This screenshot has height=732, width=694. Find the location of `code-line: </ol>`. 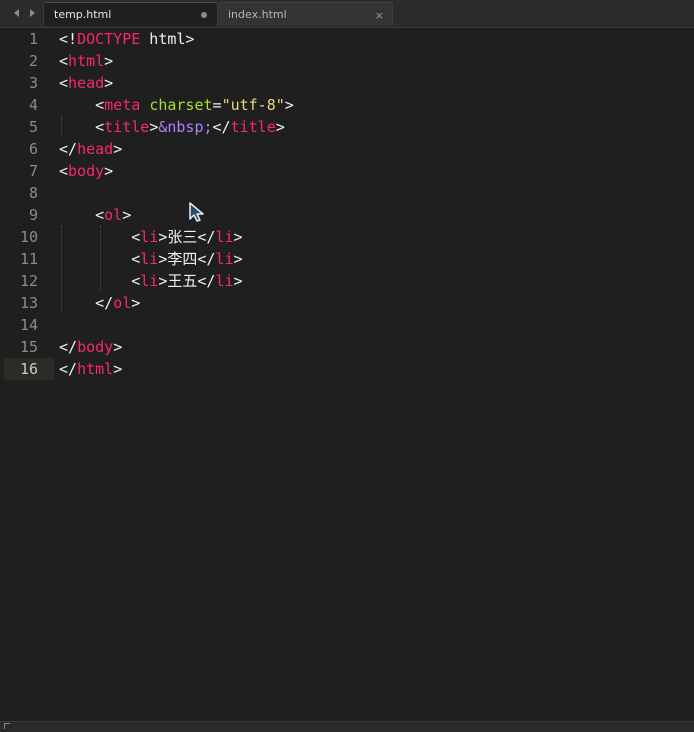

code-line: </ol> is located at coordinates (99, 303).